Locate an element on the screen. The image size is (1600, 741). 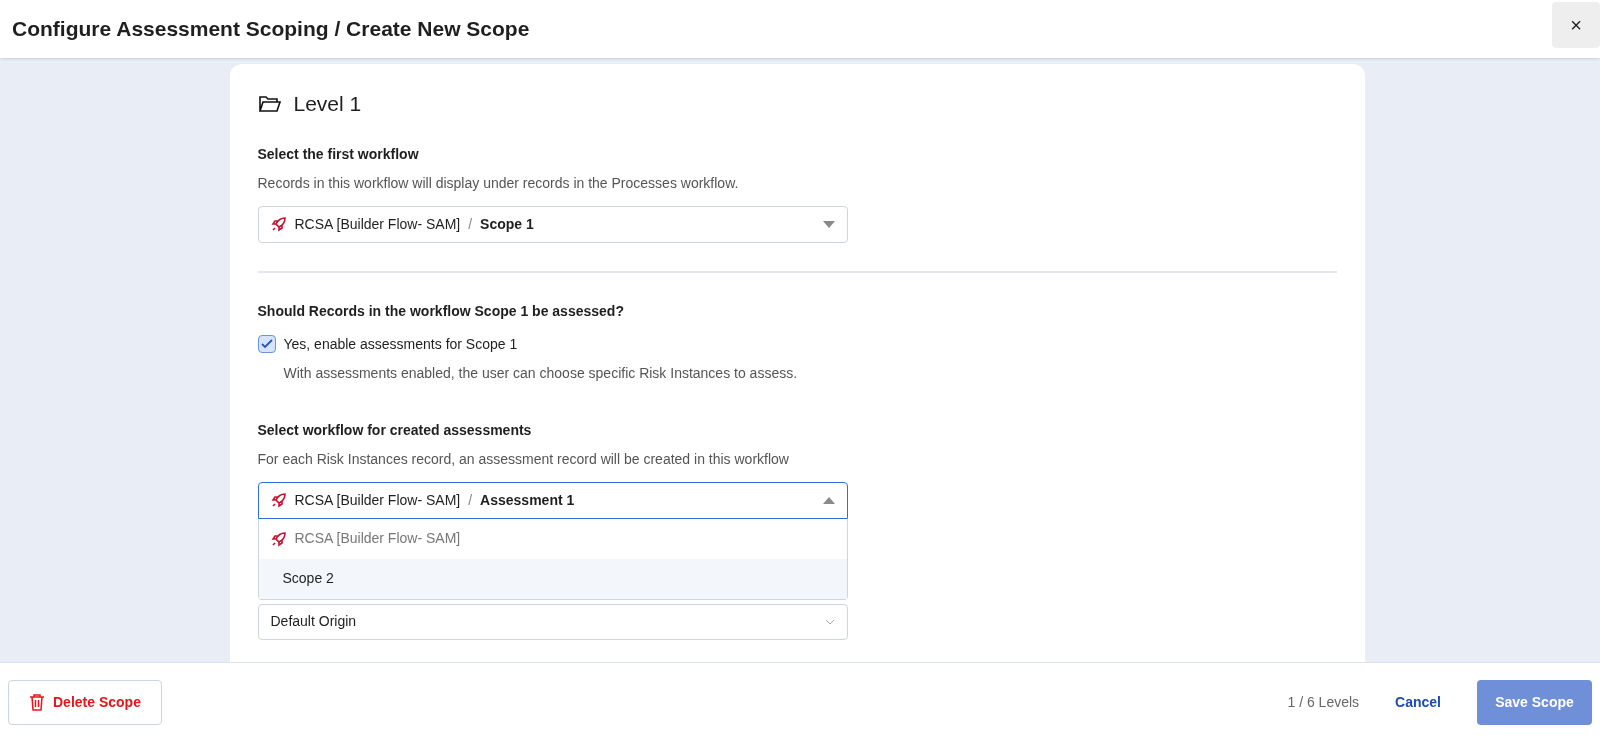
checkbox is located at coordinates (266, 343).